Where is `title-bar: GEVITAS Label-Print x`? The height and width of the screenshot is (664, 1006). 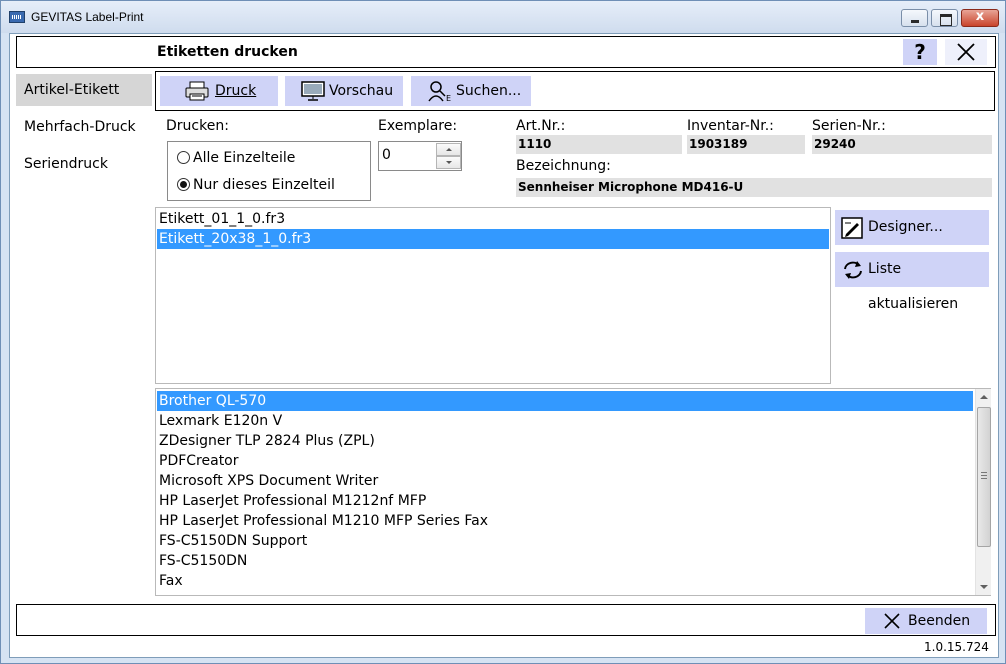
title-bar: GEVITAS Label-Print x is located at coordinates (503, 17).